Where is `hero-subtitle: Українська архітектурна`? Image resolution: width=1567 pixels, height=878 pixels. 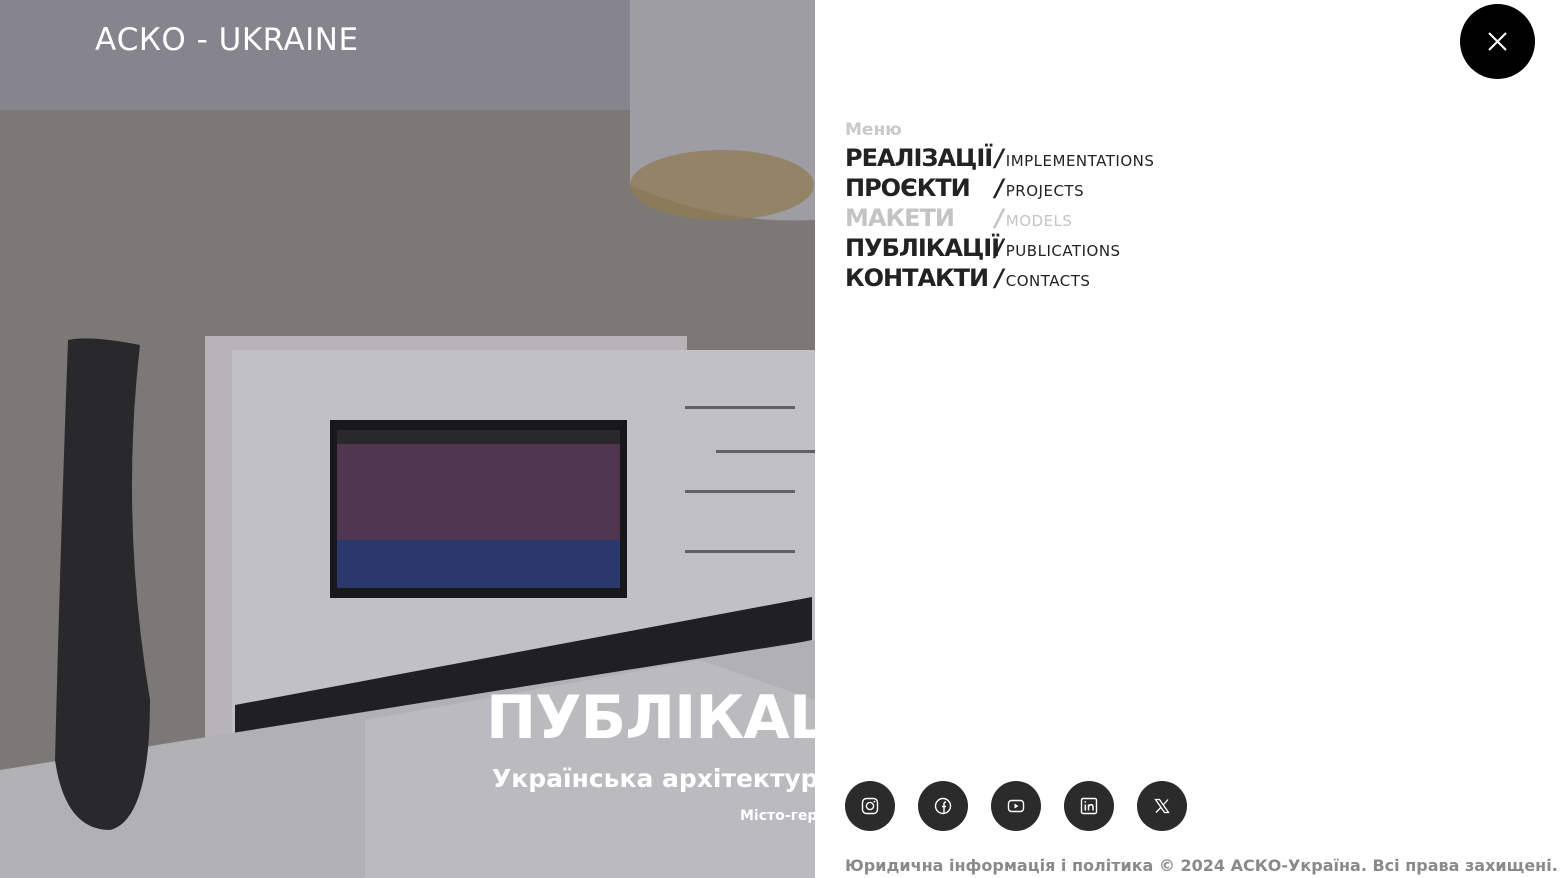
hero-subtitle: Українська архітектурна is located at coordinates (653, 778).